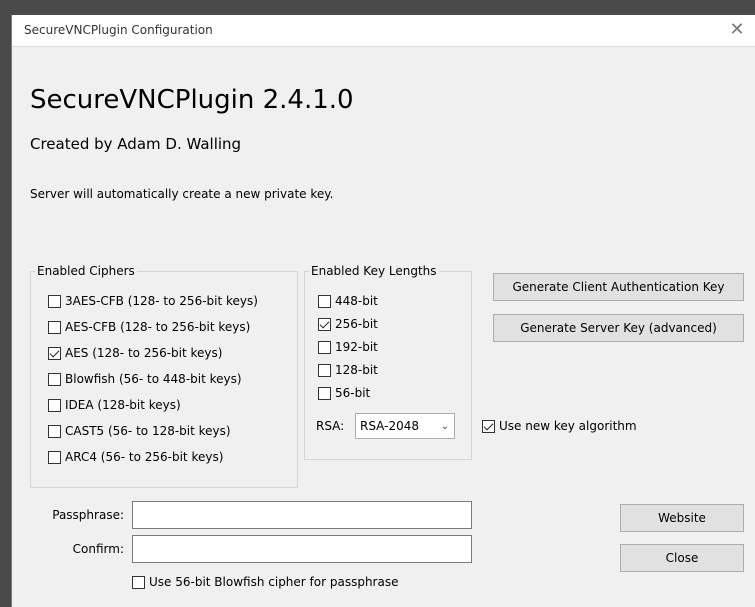 The height and width of the screenshot is (607, 755). I want to click on rsa-select: RSA-2048 ⌄, so click(405, 426).